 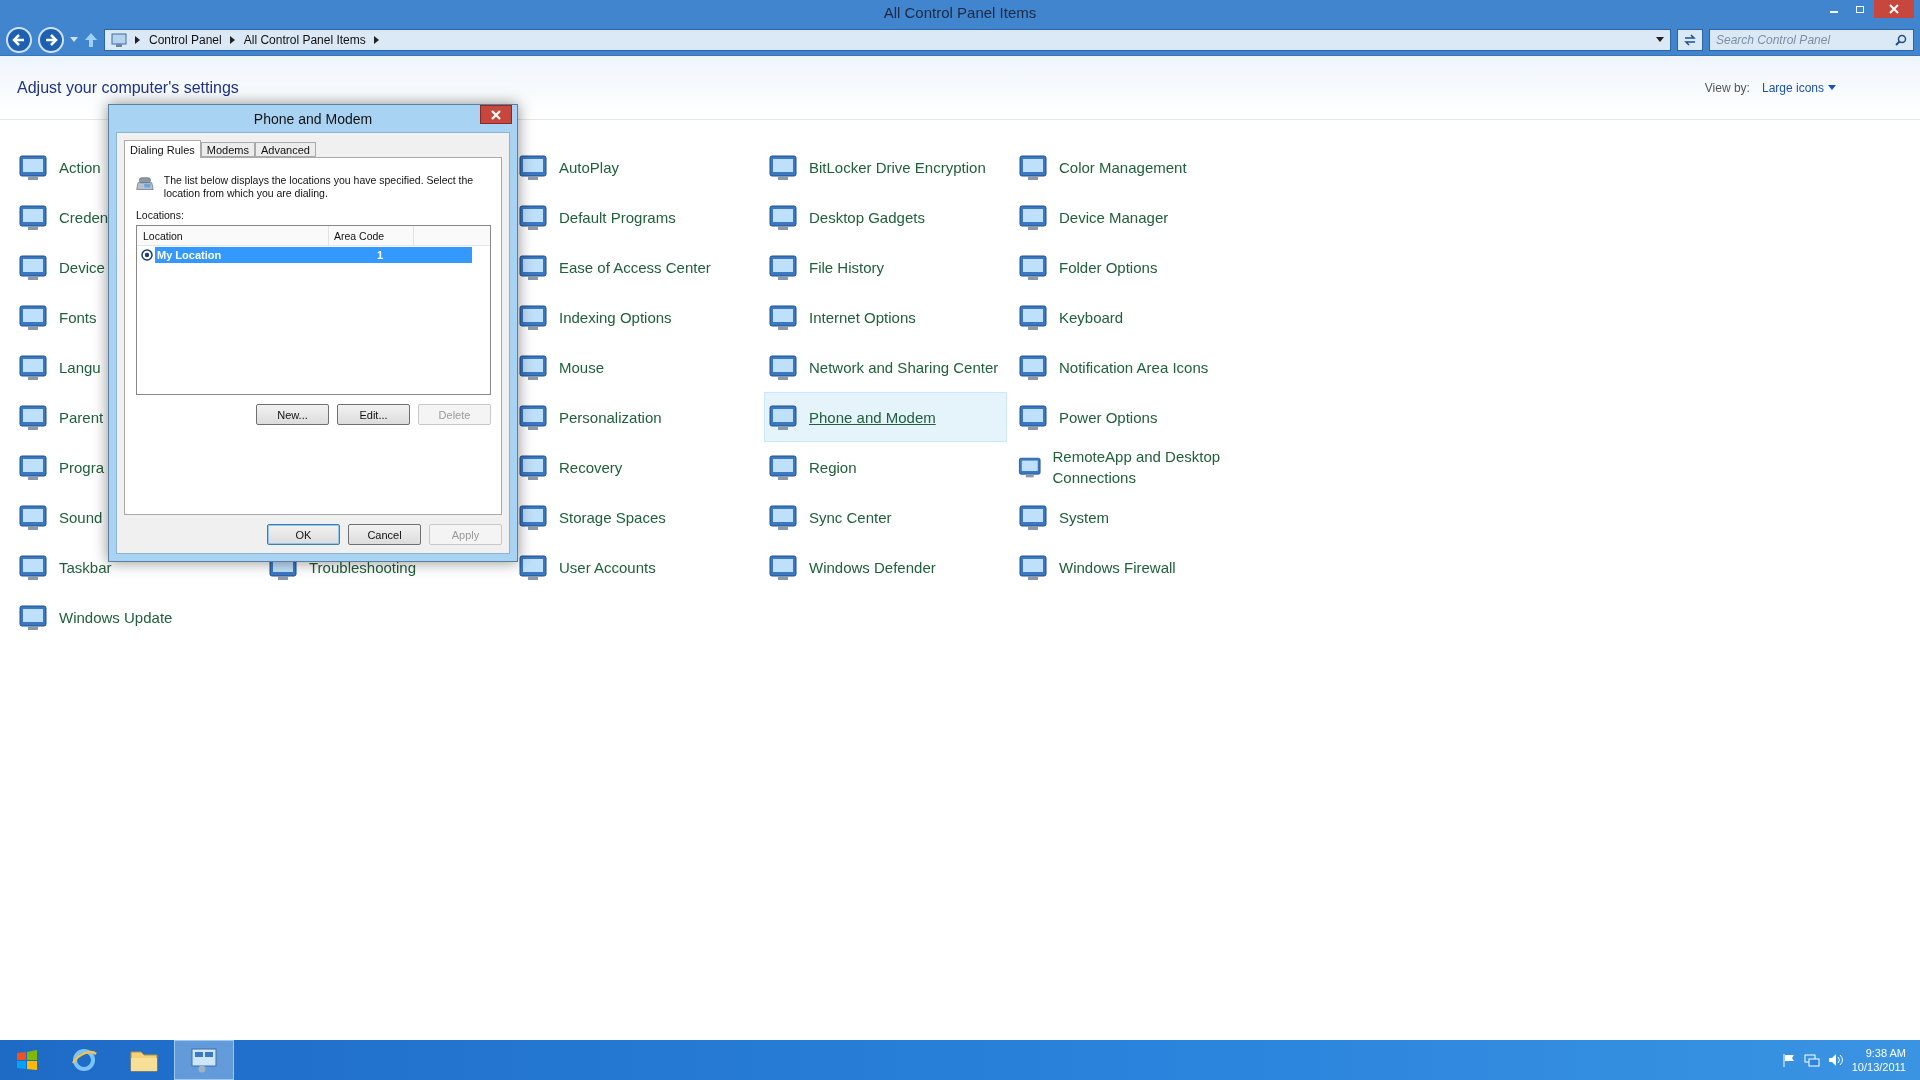 What do you see at coordinates (319, 186) in the screenshot?
I see `description-text: The list below displays the locations you have specified. Select the location from which you are dialing.` at bounding box center [319, 186].